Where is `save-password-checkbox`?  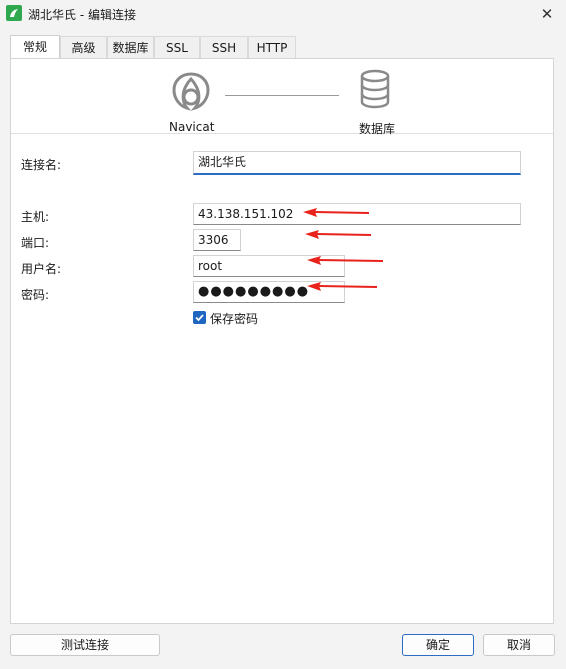 save-password-checkbox is located at coordinates (199, 317).